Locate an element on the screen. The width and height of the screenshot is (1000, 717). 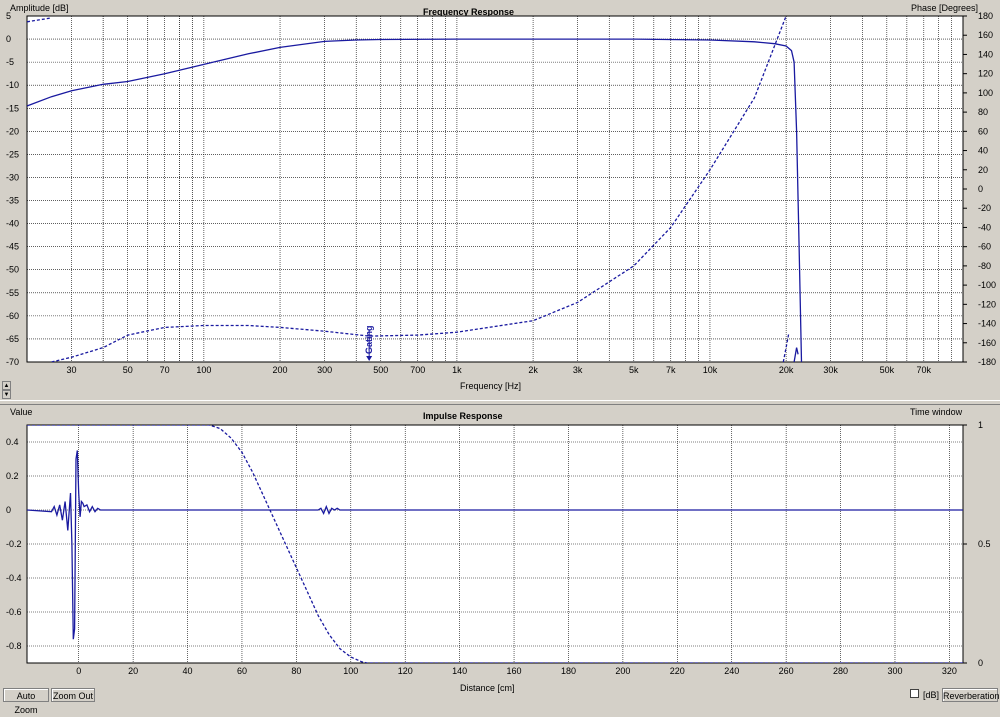
db-checkbox is located at coordinates (914, 693).